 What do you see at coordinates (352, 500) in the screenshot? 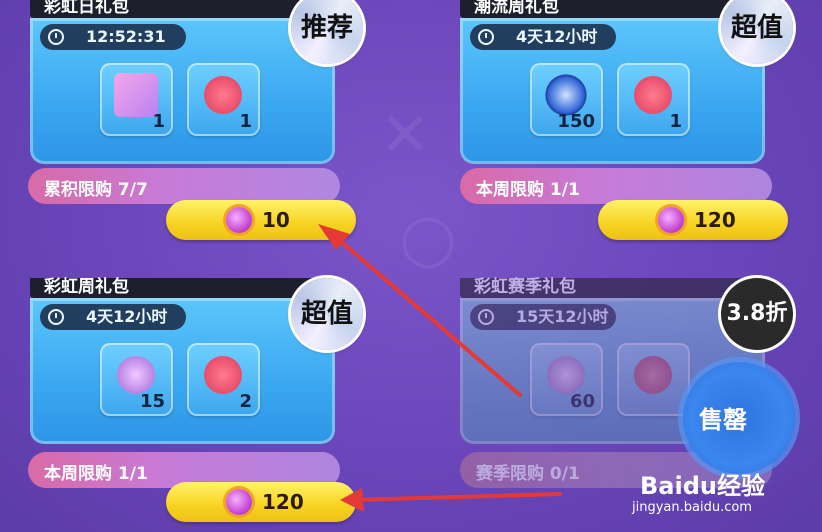
I see `arrow-head` at bounding box center [352, 500].